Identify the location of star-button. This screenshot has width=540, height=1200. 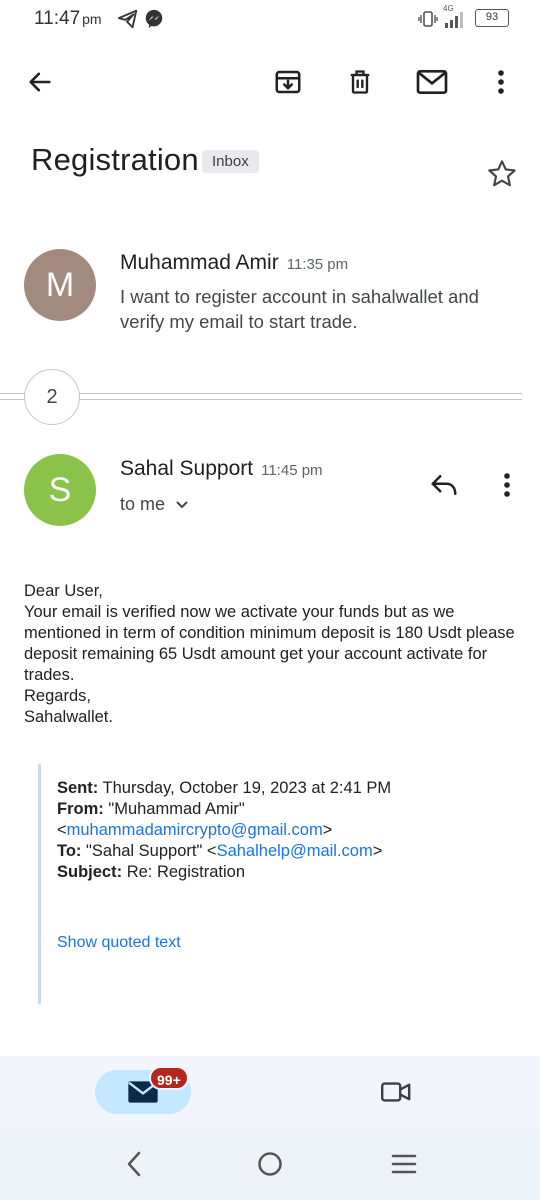
(504, 176).